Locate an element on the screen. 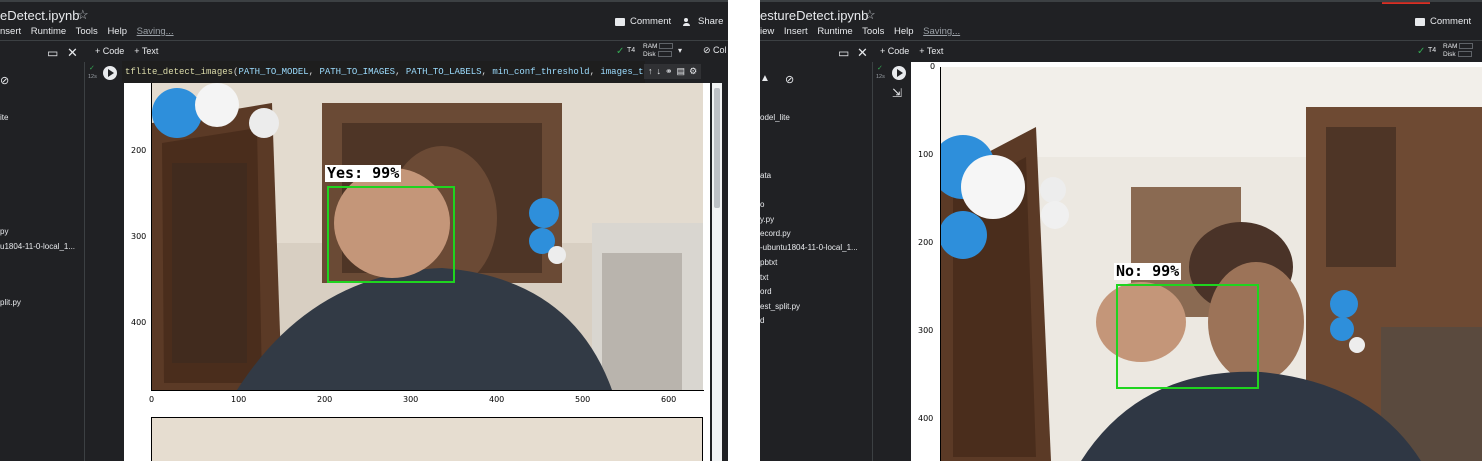 Image resolution: width=1482 pixels, height=461 pixels. link-icon: ⚭ is located at coordinates (669, 71).